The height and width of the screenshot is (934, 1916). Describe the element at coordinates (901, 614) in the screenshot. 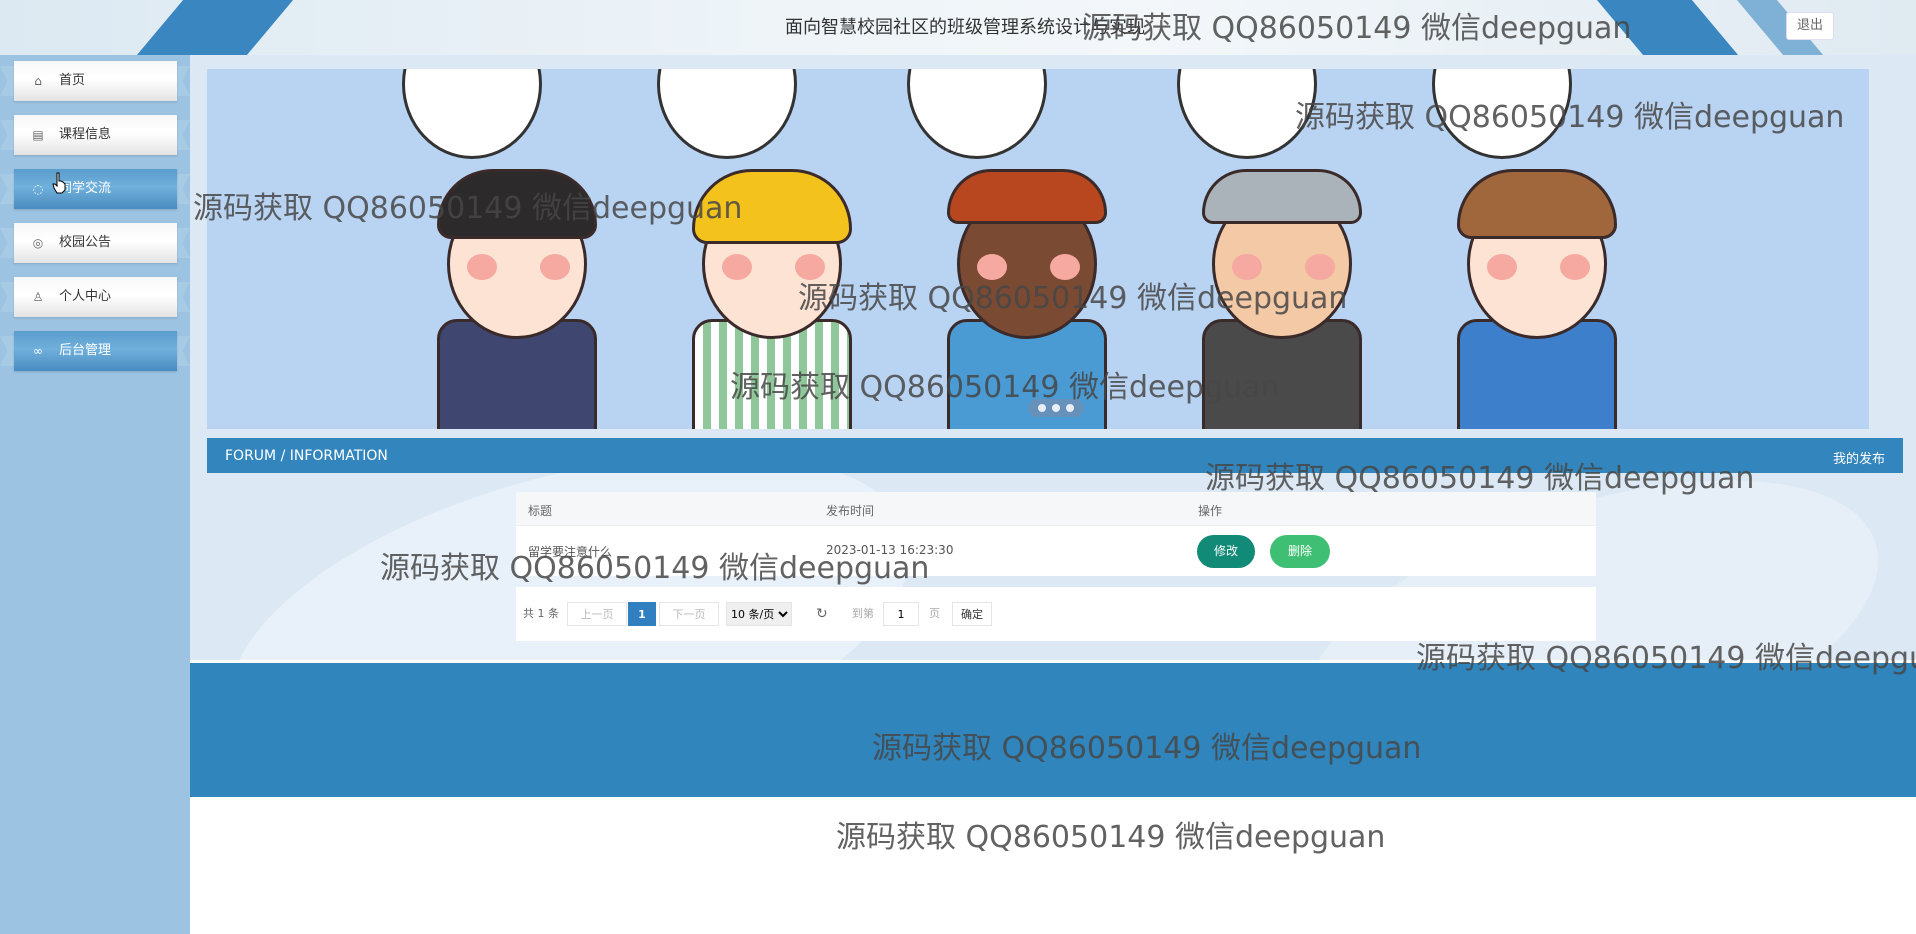

I see `goto-page-input` at that location.